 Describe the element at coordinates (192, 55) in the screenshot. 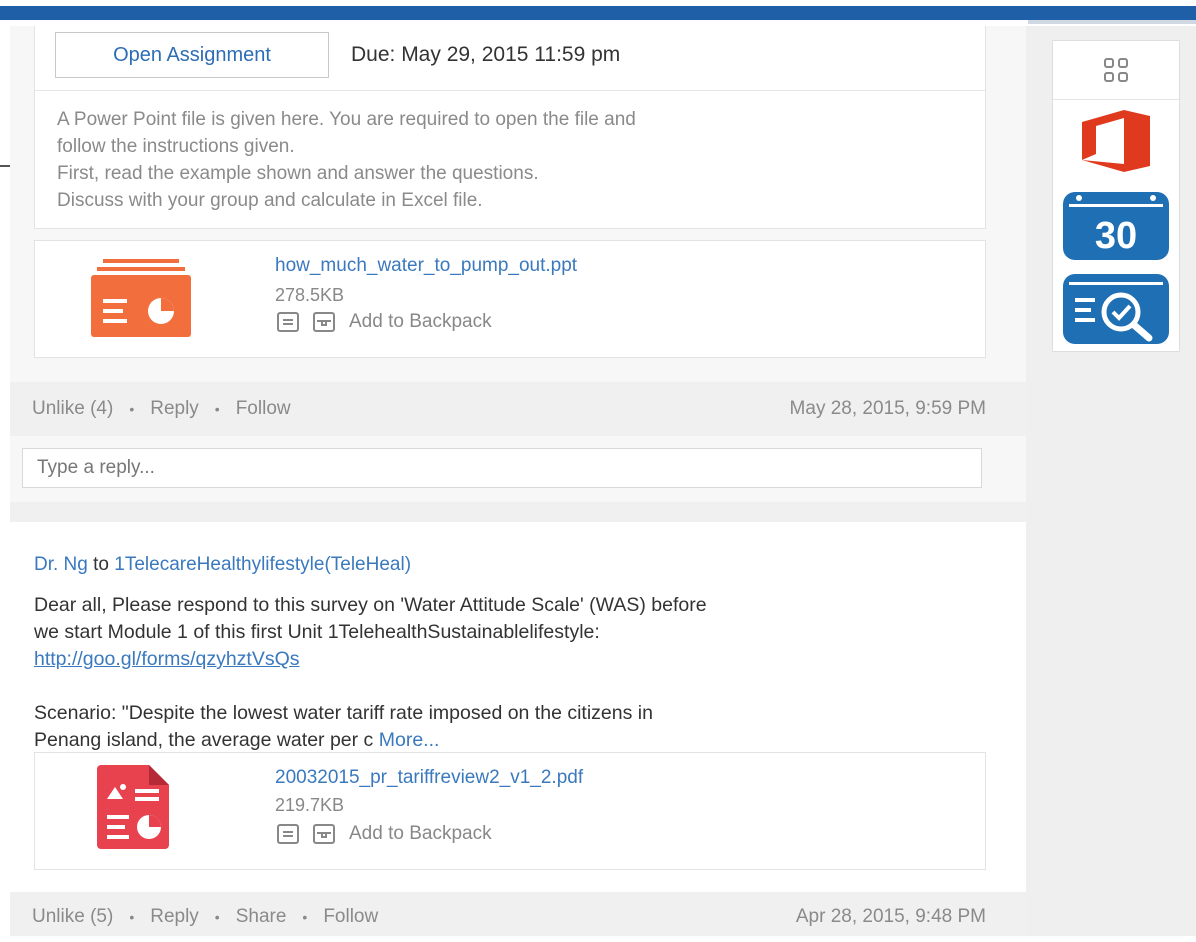

I see `open-assignment-button: Open Assignment` at that location.